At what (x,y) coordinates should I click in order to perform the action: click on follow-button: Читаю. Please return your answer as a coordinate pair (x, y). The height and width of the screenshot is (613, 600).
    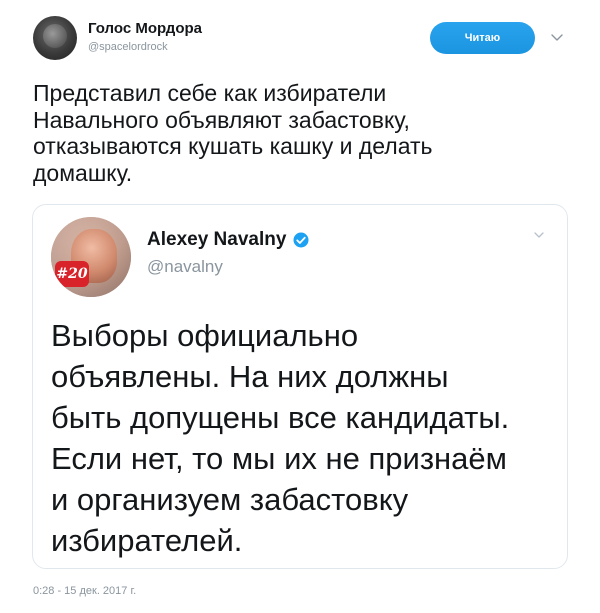
    Looking at the image, I should click on (482, 38).